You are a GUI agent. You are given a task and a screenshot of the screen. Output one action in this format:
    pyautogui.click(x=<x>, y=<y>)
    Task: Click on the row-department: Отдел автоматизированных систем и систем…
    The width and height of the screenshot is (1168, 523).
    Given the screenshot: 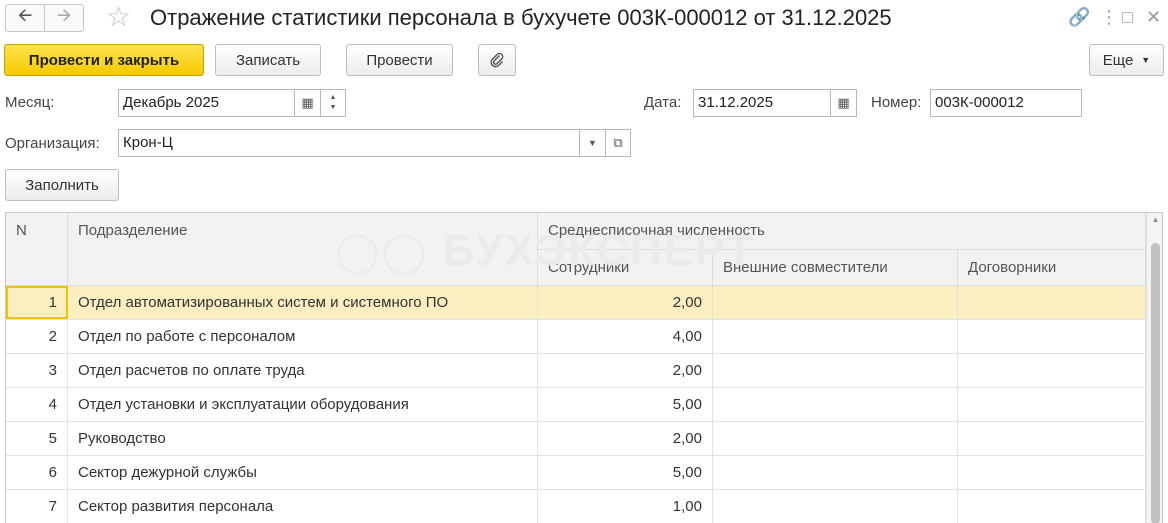 What is the action you would take?
    pyautogui.click(x=303, y=302)
    